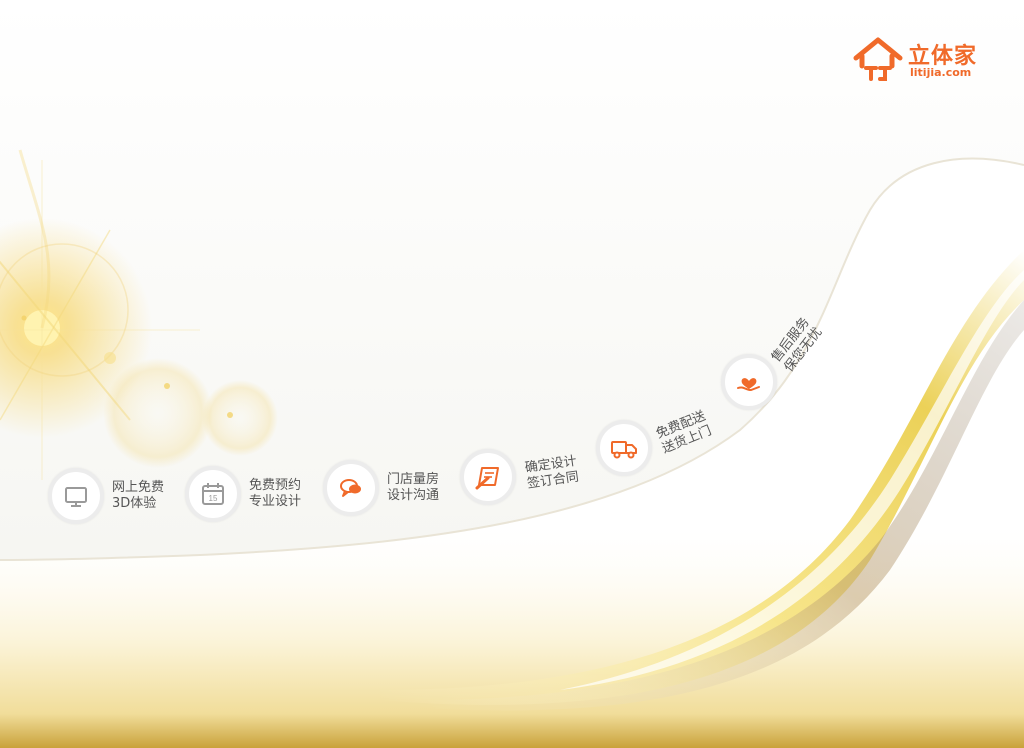  What do you see at coordinates (922, 61) in the screenshot?
I see `brand-logo: 立体家 litijia.com` at bounding box center [922, 61].